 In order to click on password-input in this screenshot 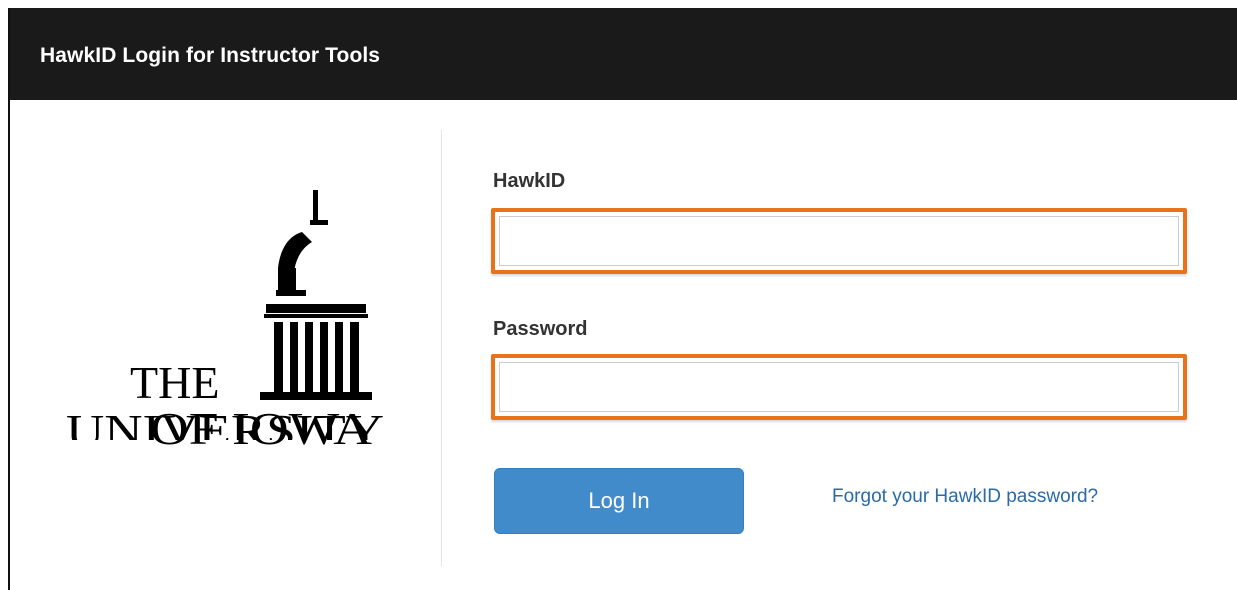, I will do `click(839, 387)`.